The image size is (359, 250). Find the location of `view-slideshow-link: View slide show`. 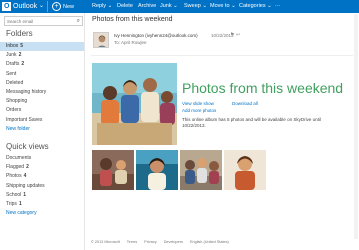

view-slideshow-link: View slide show is located at coordinates (198, 103).